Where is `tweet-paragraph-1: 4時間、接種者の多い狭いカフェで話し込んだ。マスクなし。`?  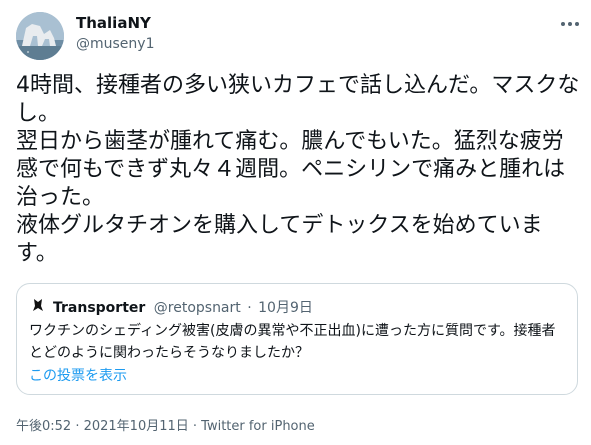 tweet-paragraph-1: 4時間、接種者の多い狭いカフェで話し込んだ。マスクなし。 is located at coordinates (298, 99).